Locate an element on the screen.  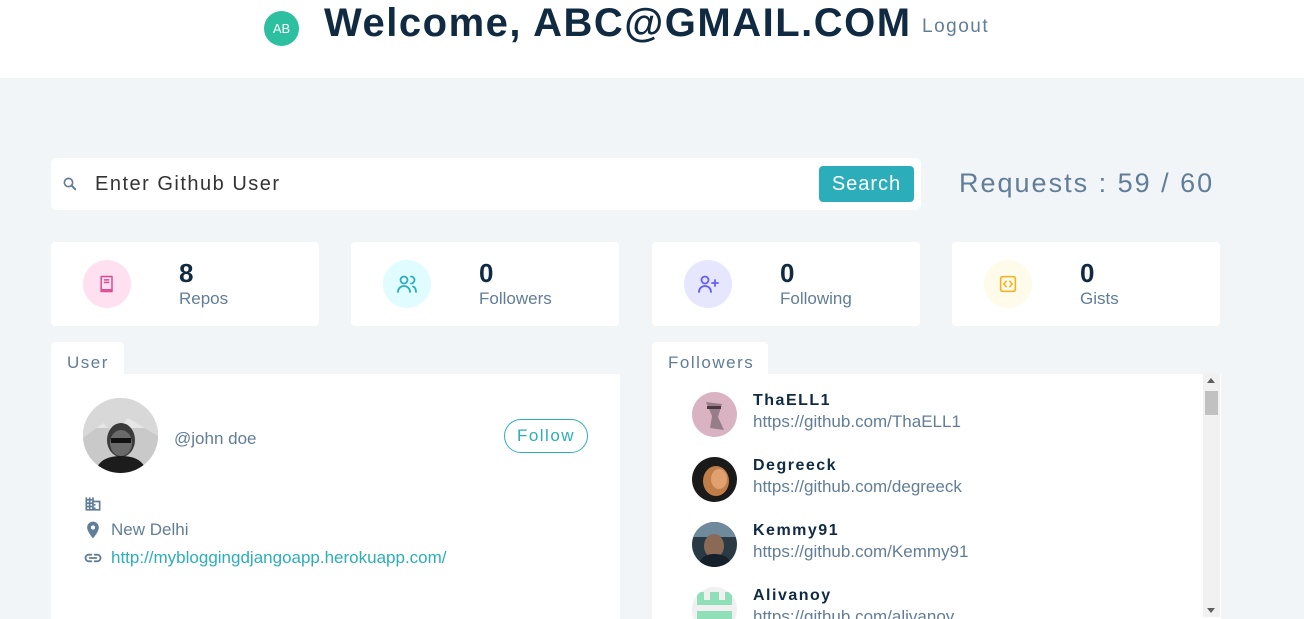
search-button: Search is located at coordinates (866, 184).